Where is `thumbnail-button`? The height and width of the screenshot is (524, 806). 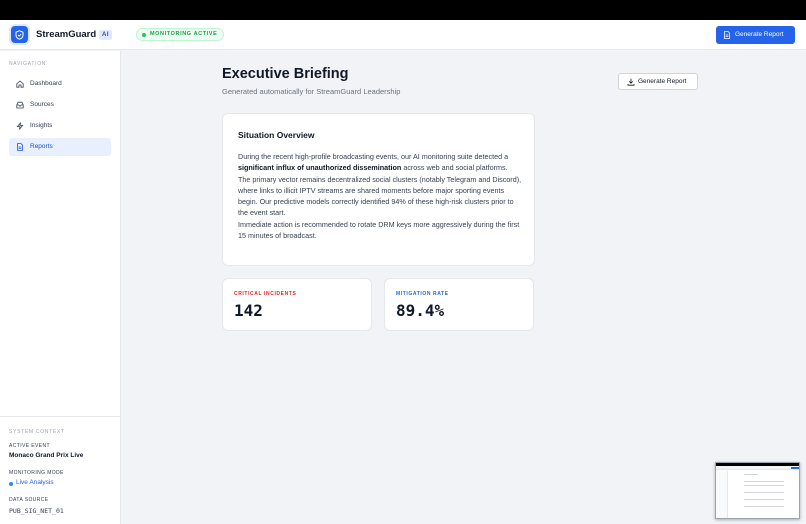 thumbnail-button is located at coordinates (795, 468).